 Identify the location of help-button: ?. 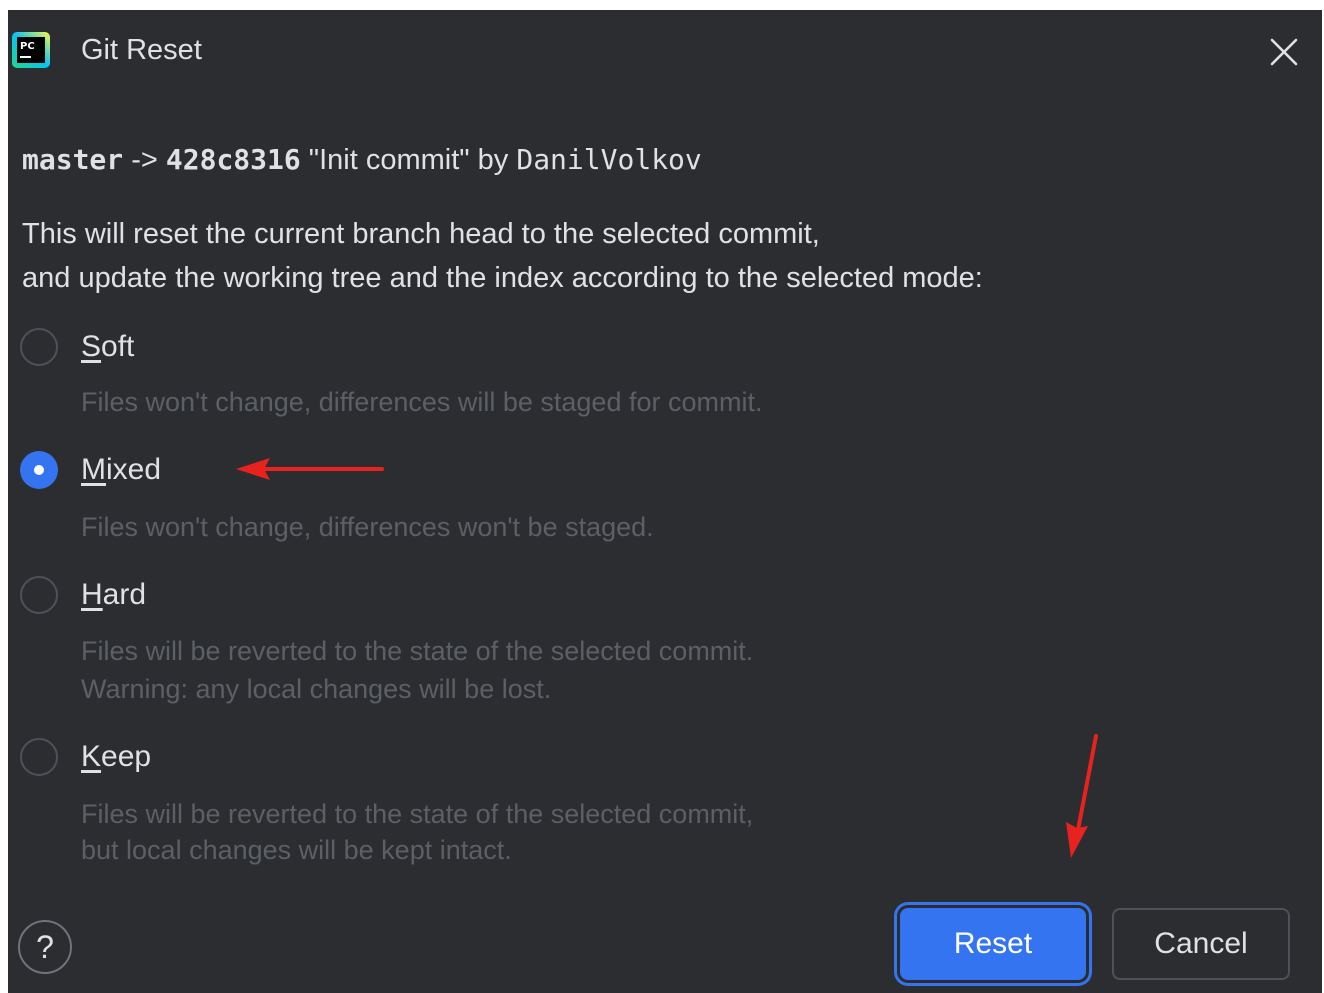
(45, 947).